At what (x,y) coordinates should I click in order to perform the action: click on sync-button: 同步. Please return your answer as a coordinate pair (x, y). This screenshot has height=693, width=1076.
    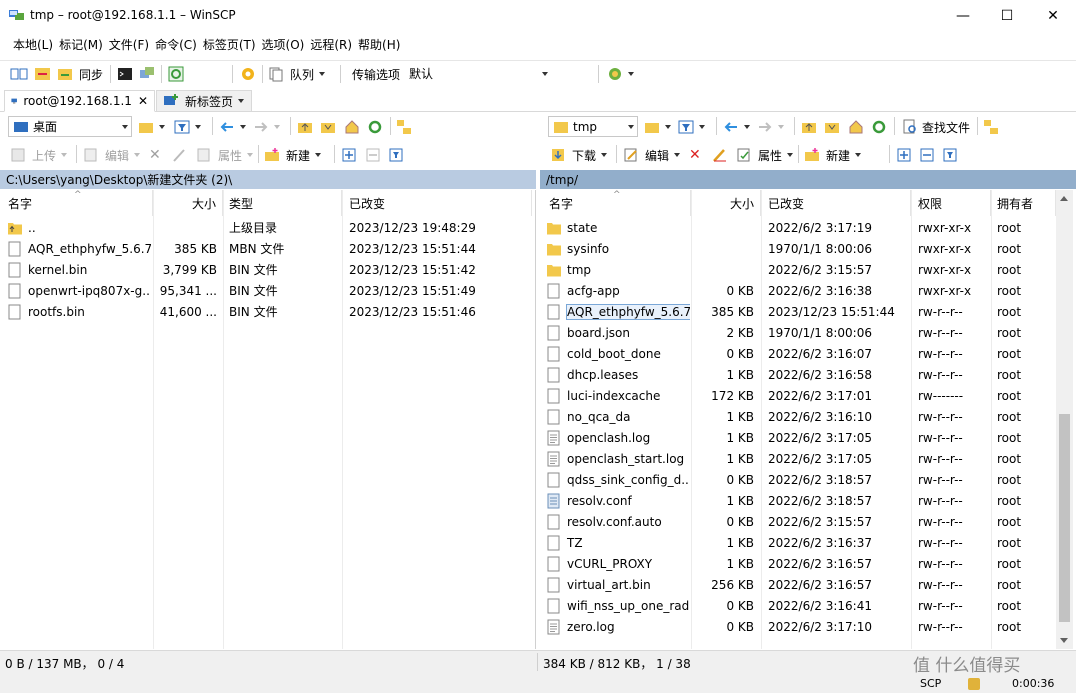
    Looking at the image, I should click on (80, 74).